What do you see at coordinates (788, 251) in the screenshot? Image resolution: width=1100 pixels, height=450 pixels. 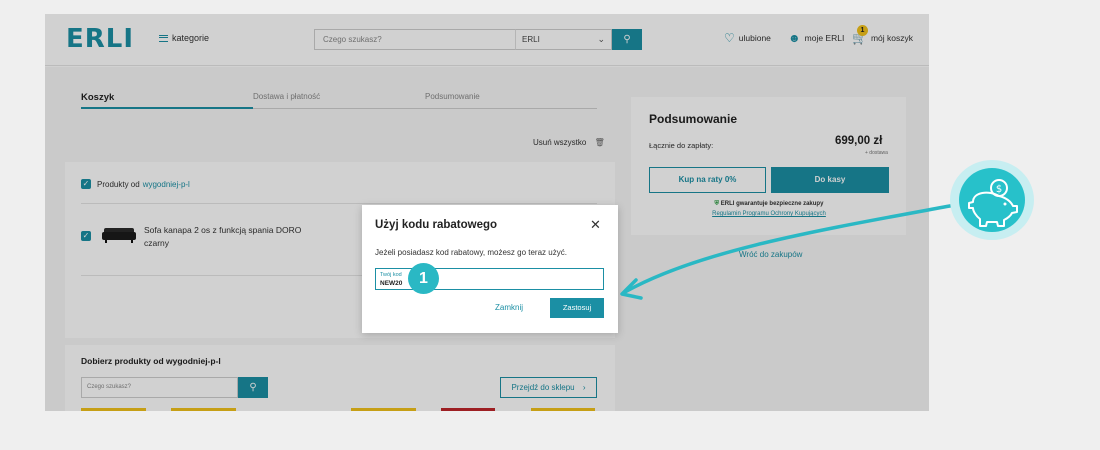 I see `callout-arrow` at bounding box center [788, 251].